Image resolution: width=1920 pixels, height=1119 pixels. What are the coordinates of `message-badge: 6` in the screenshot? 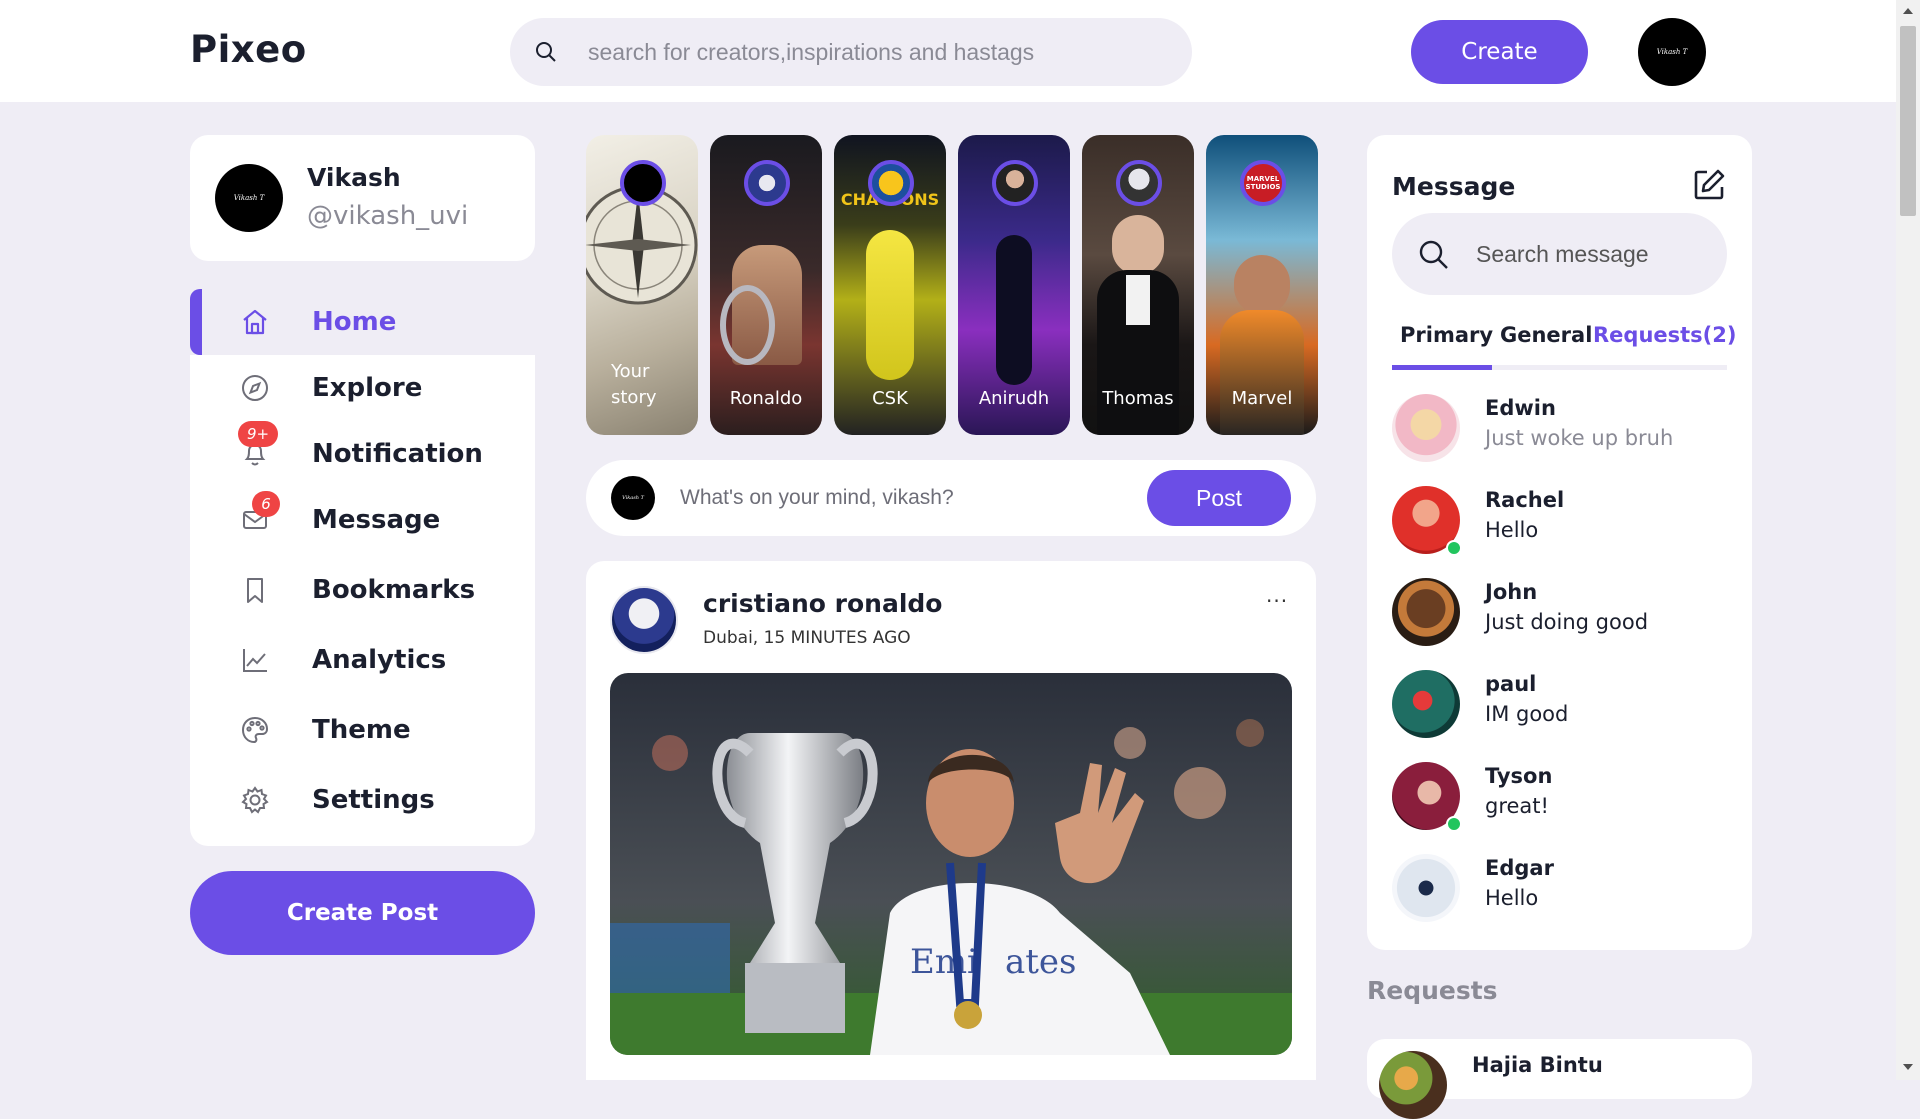 It's located at (266, 504).